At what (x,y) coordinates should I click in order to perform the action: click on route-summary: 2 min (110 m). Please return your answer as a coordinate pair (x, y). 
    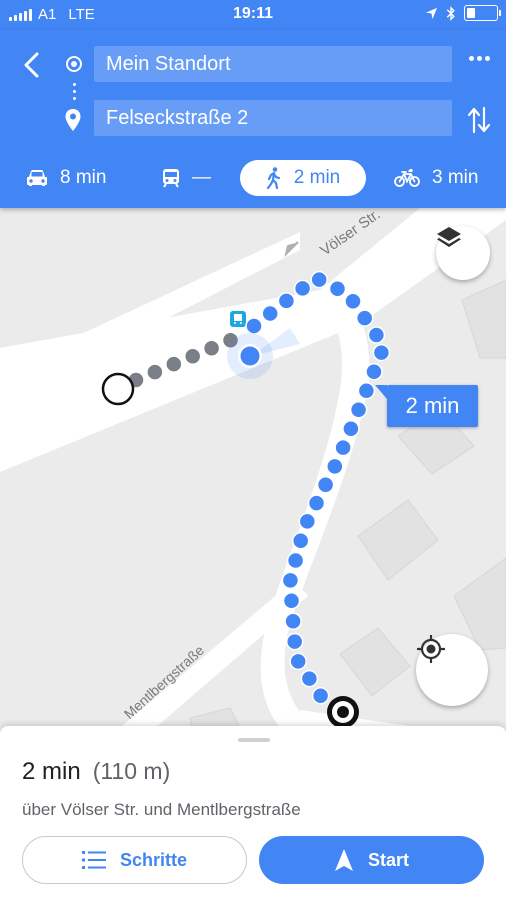
    Looking at the image, I should click on (96, 772).